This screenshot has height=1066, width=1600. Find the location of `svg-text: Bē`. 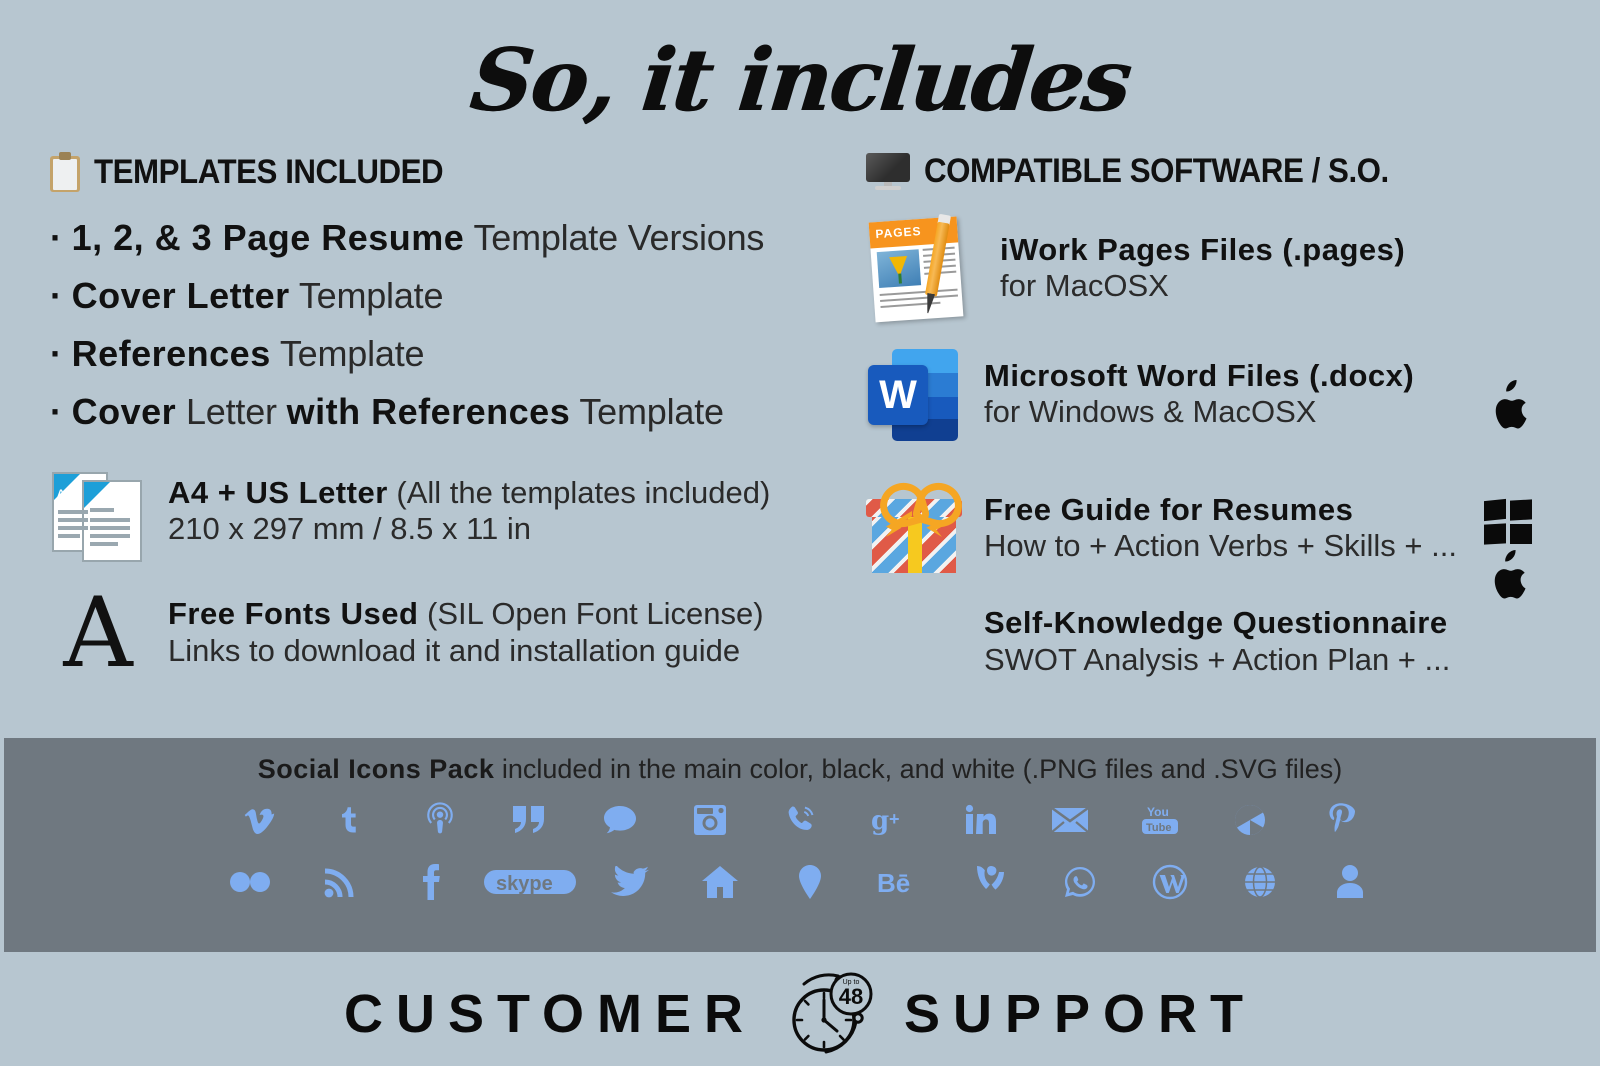

svg-text: Bē is located at coordinates (893, 883).